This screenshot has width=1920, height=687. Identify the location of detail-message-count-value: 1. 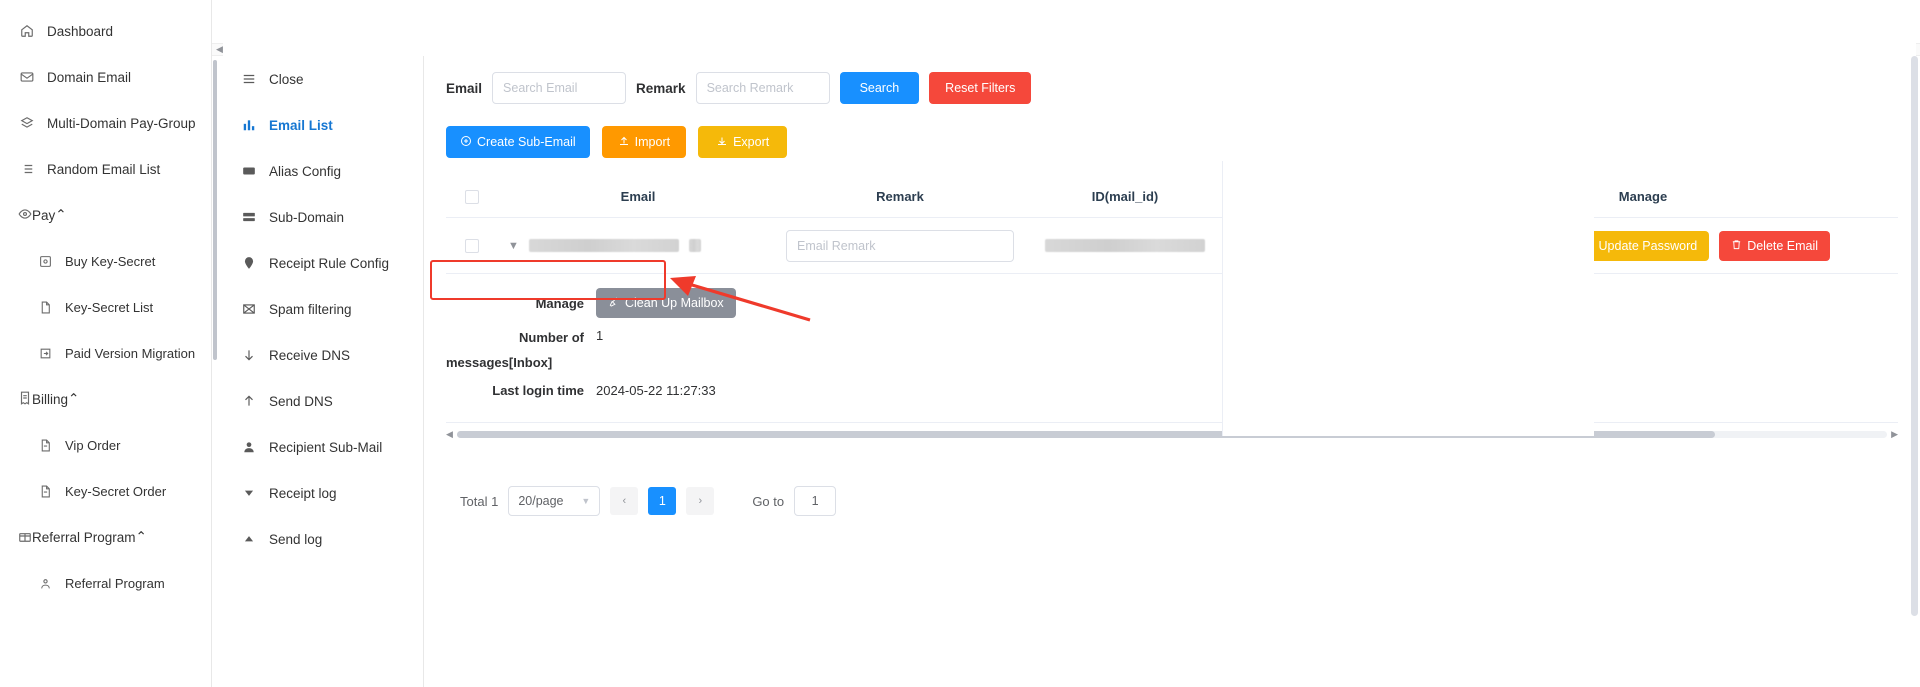
(600, 335).